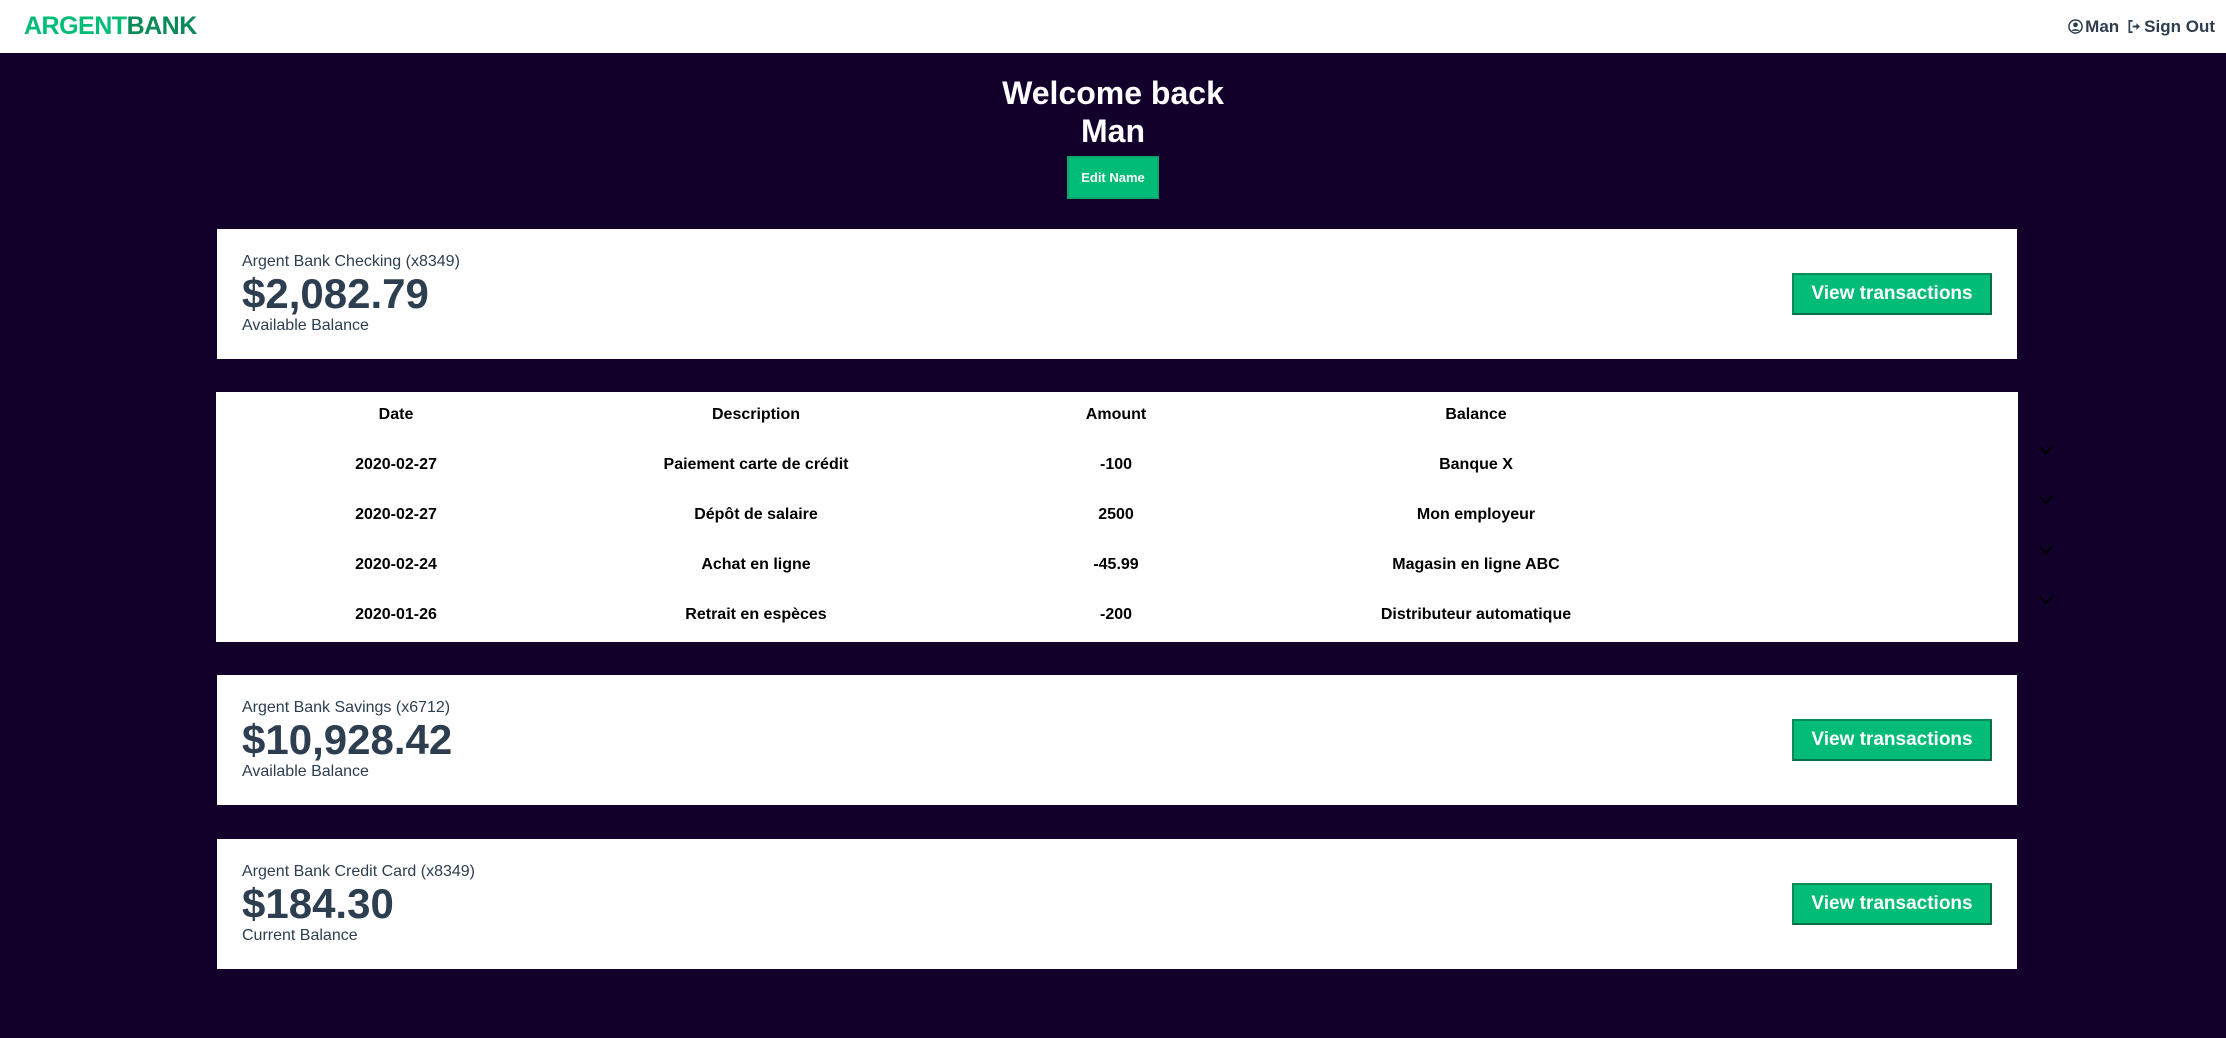  What do you see at coordinates (2134, 26) in the screenshot?
I see `sign-out-icon` at bounding box center [2134, 26].